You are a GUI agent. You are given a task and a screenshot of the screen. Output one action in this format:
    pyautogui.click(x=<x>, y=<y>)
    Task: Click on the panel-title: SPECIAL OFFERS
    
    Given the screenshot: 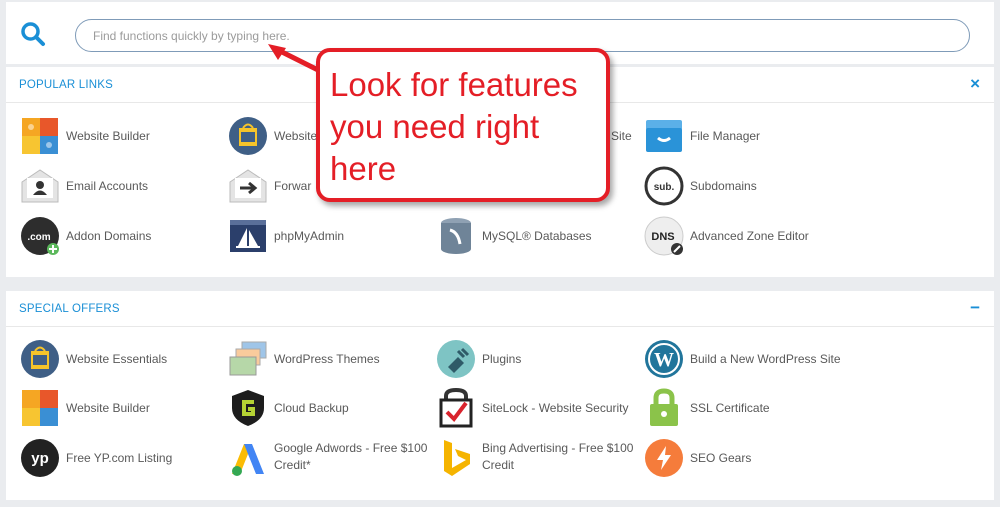 What is the action you would take?
    pyautogui.click(x=69, y=309)
    